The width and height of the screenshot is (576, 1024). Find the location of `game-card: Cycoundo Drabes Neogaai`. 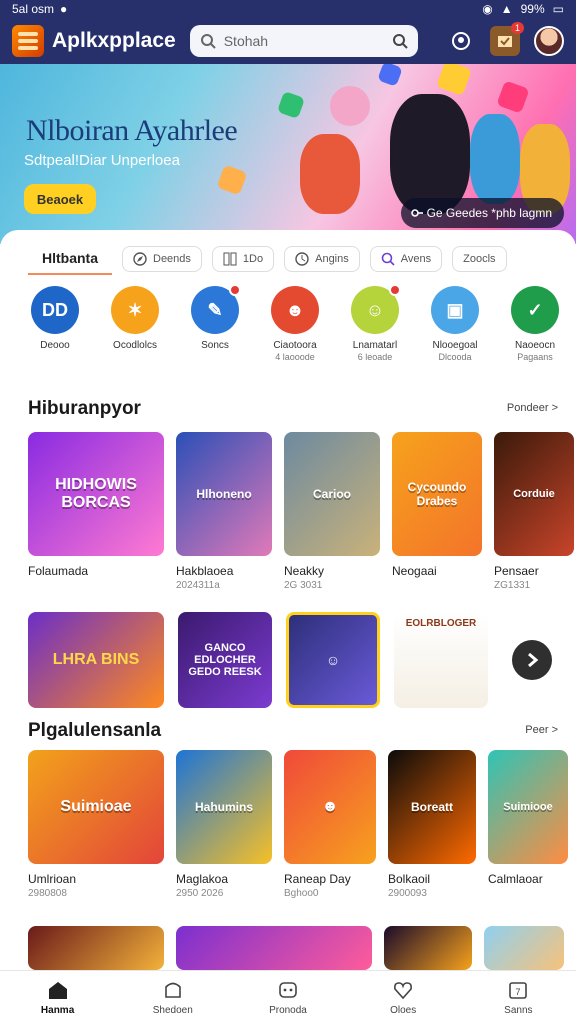

game-card: Cycoundo Drabes Neogaai is located at coordinates (437, 511).